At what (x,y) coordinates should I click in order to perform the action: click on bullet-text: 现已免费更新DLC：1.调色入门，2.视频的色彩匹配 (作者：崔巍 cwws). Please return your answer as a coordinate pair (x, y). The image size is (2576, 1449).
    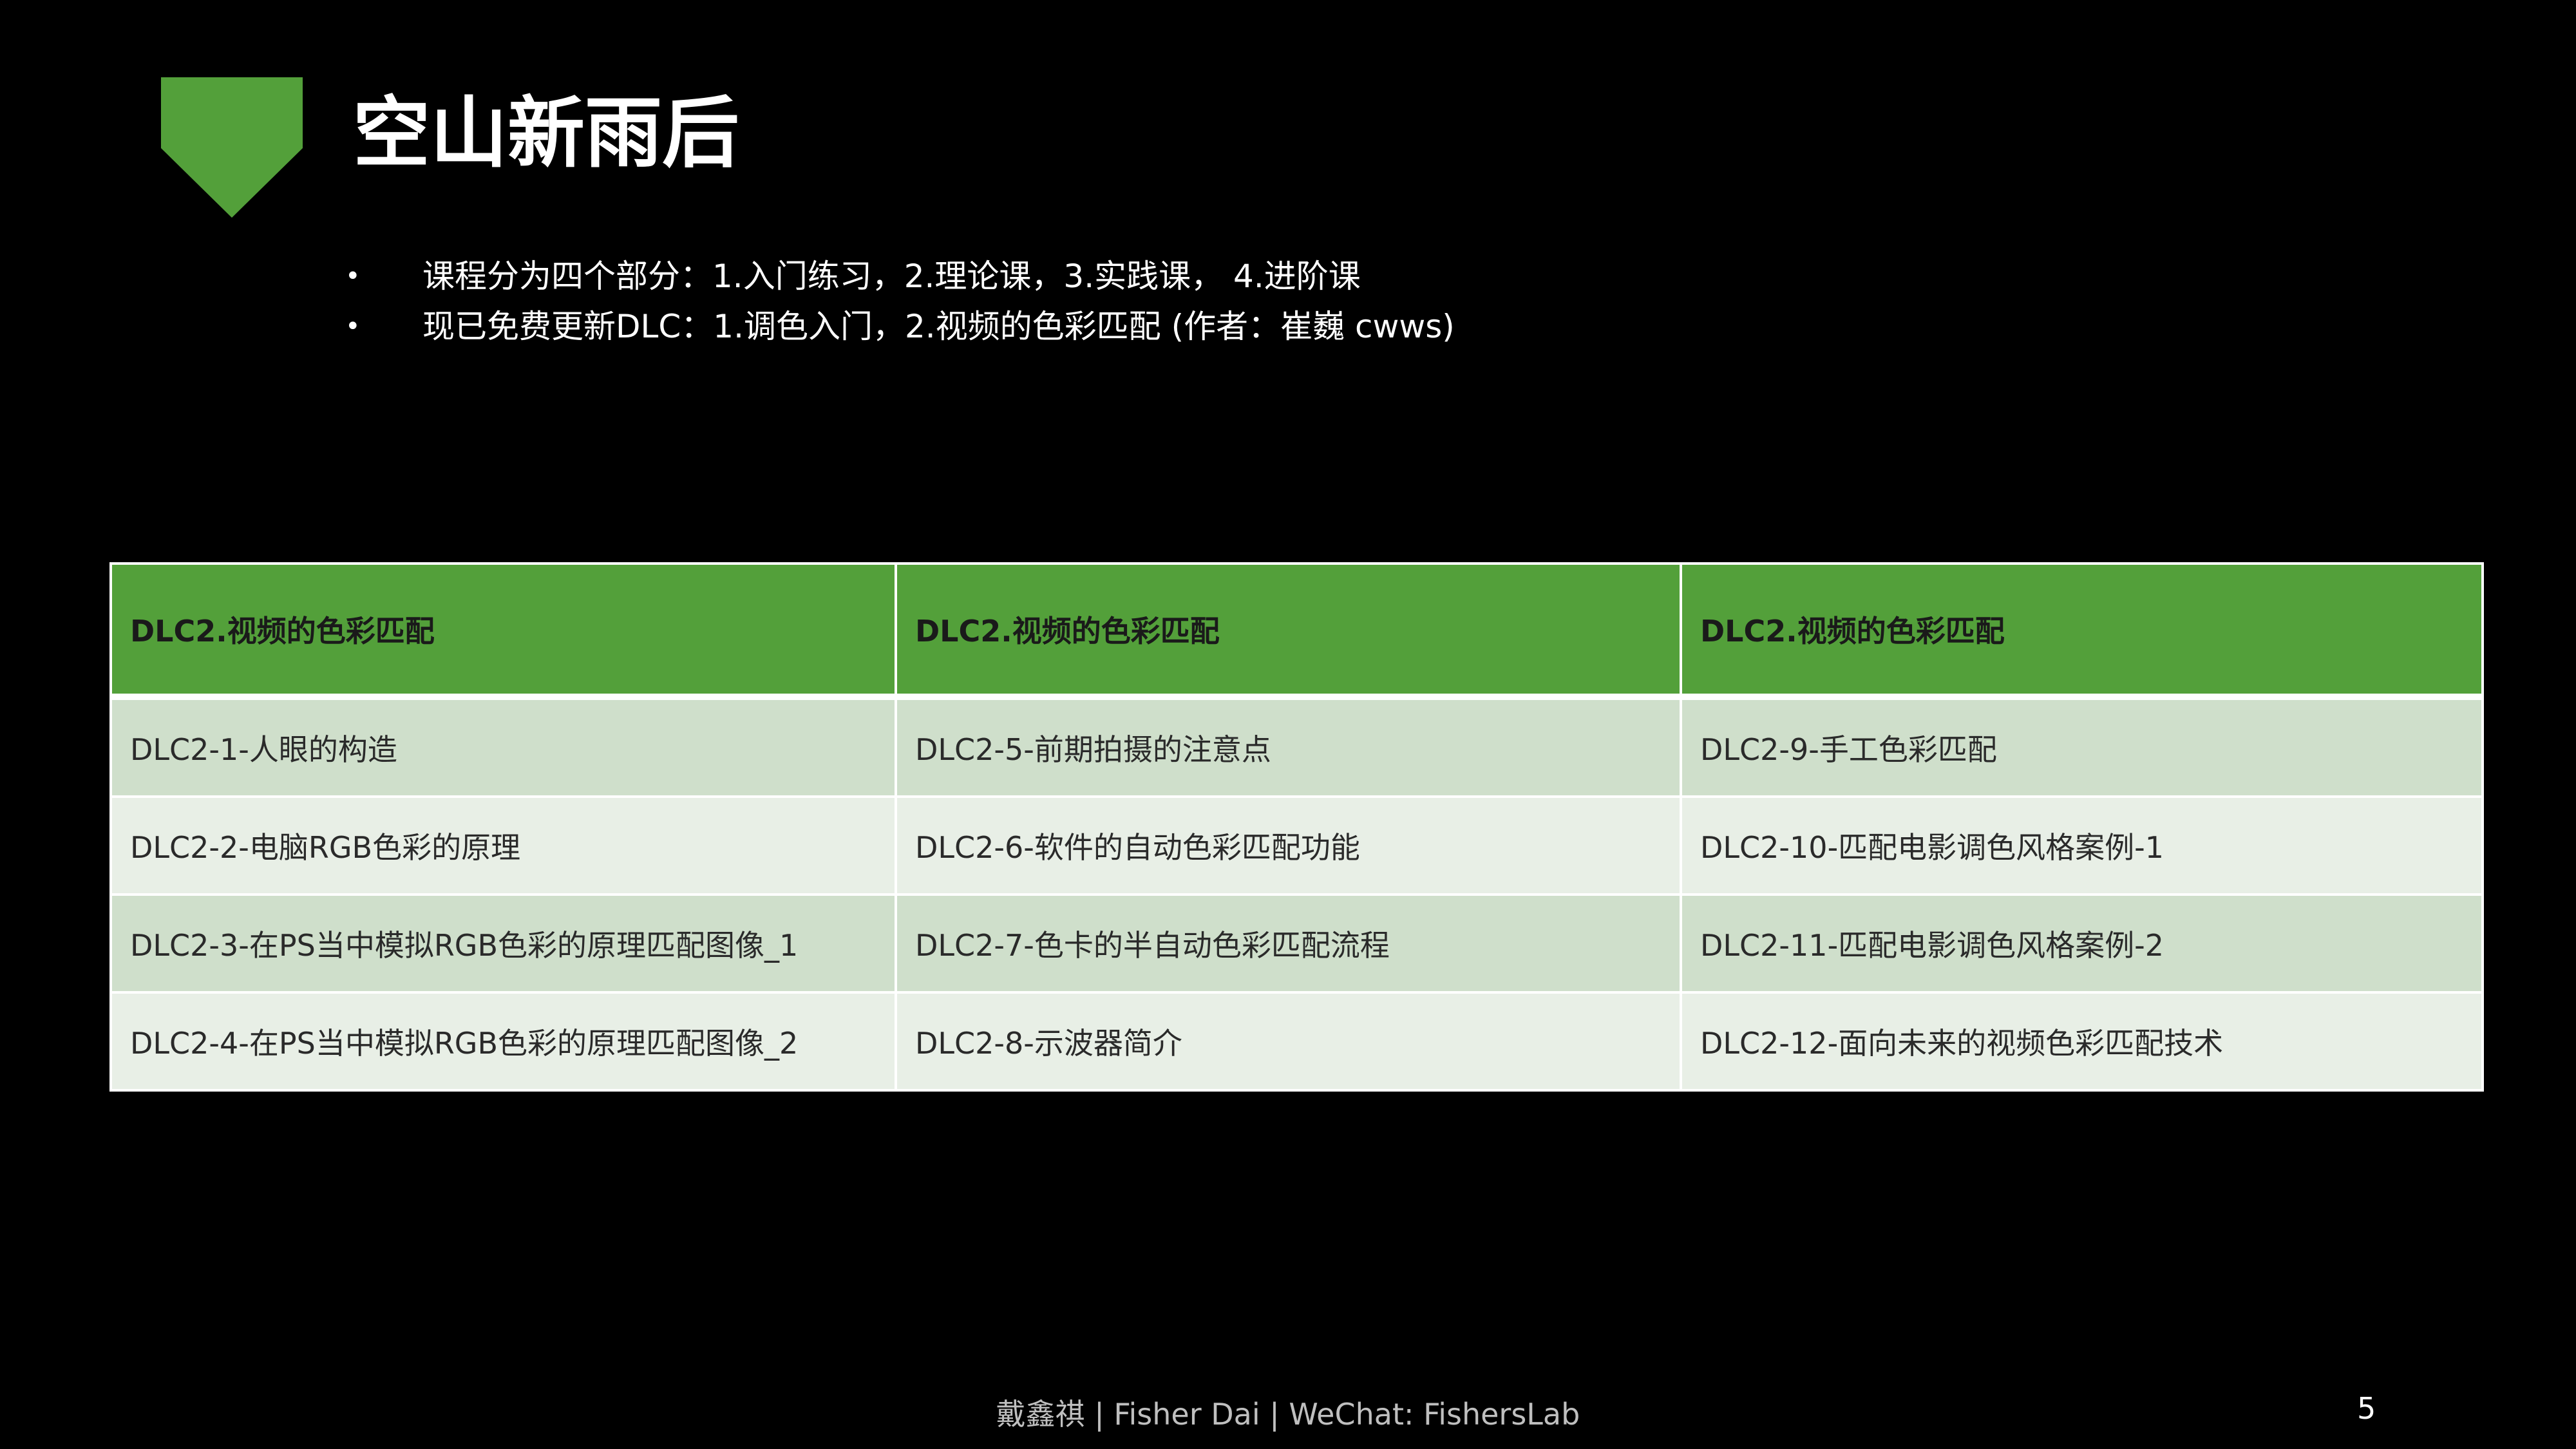
    Looking at the image, I should click on (939, 326).